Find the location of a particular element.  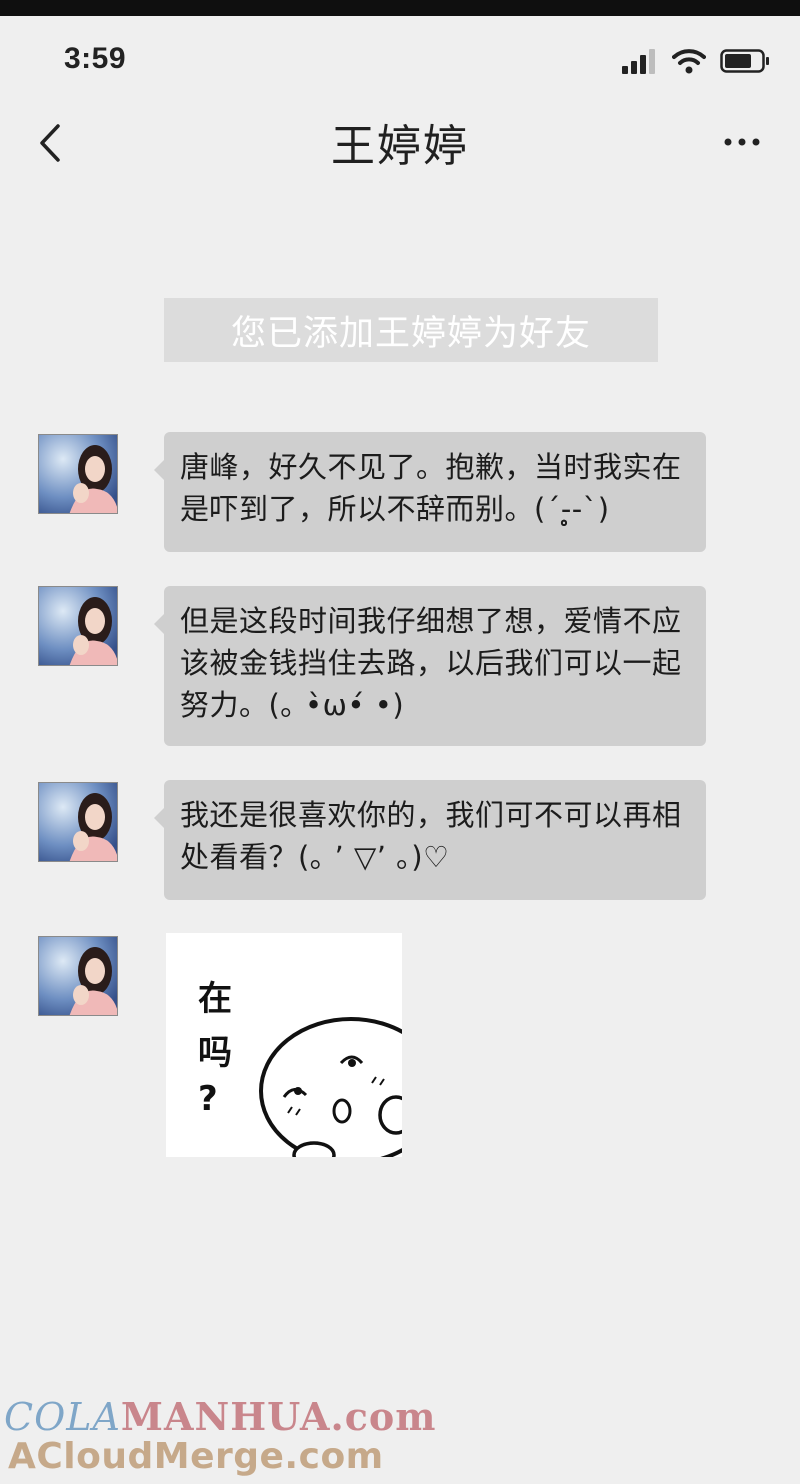

signal-icon is located at coordinates (638, 61).